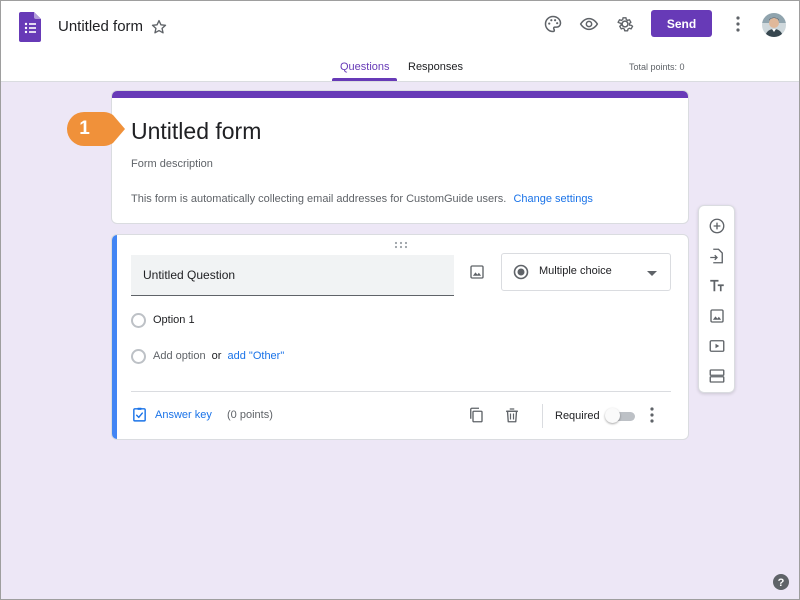 This screenshot has width=800, height=600. I want to click on add-title-icon, so click(717, 286).